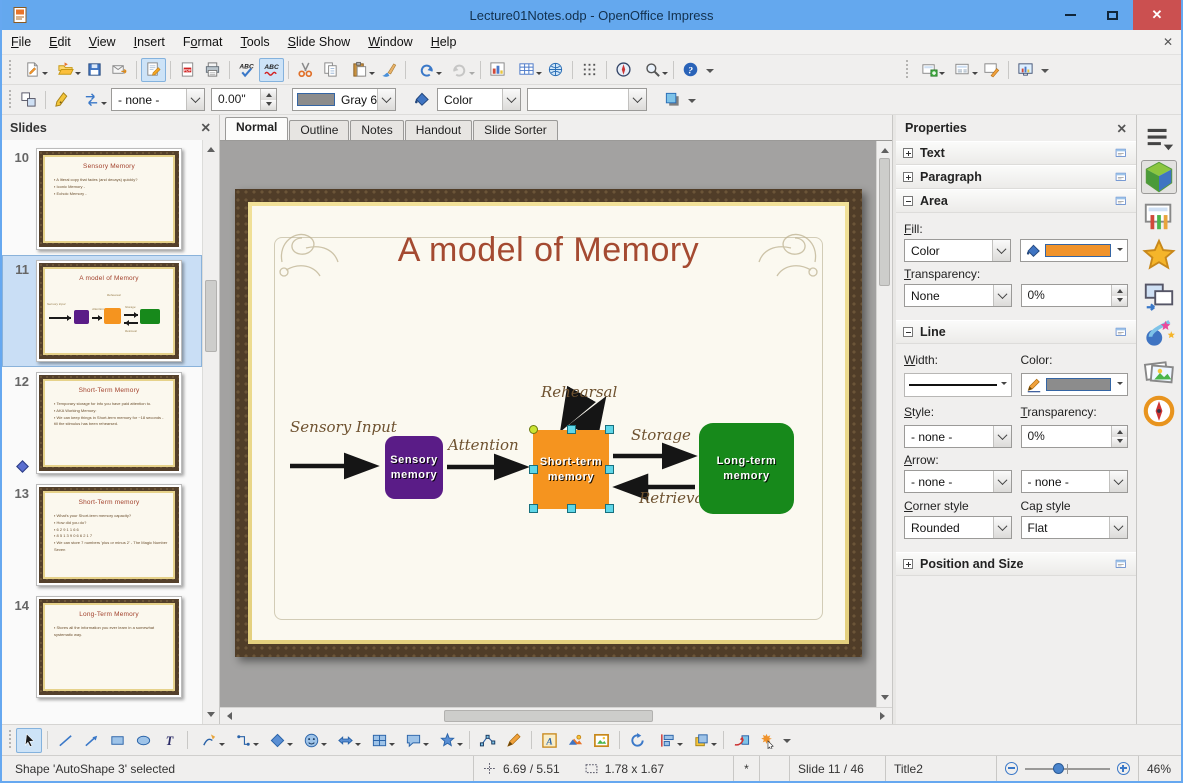 This screenshot has height=783, width=1183. Describe the element at coordinates (533, 429) in the screenshot. I see `selection-handle-rotate` at that location.